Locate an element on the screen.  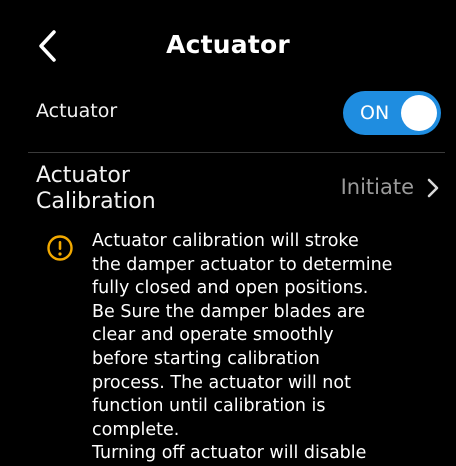
calibration-label: Actuator Calibration is located at coordinates (136, 189).